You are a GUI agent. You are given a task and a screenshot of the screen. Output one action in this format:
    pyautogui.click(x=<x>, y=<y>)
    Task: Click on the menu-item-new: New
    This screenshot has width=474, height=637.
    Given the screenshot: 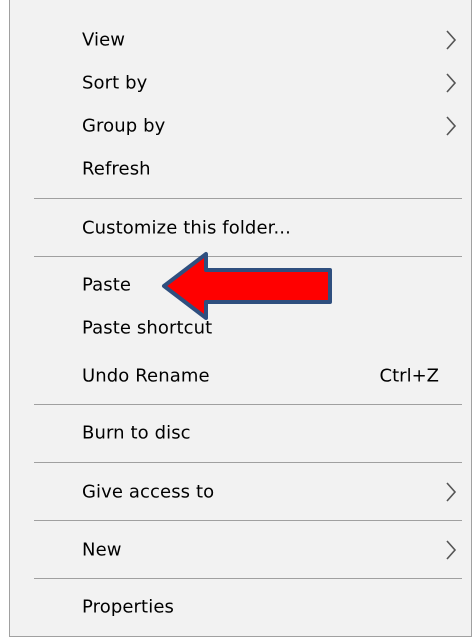 What is the action you would take?
    pyautogui.click(x=240, y=550)
    